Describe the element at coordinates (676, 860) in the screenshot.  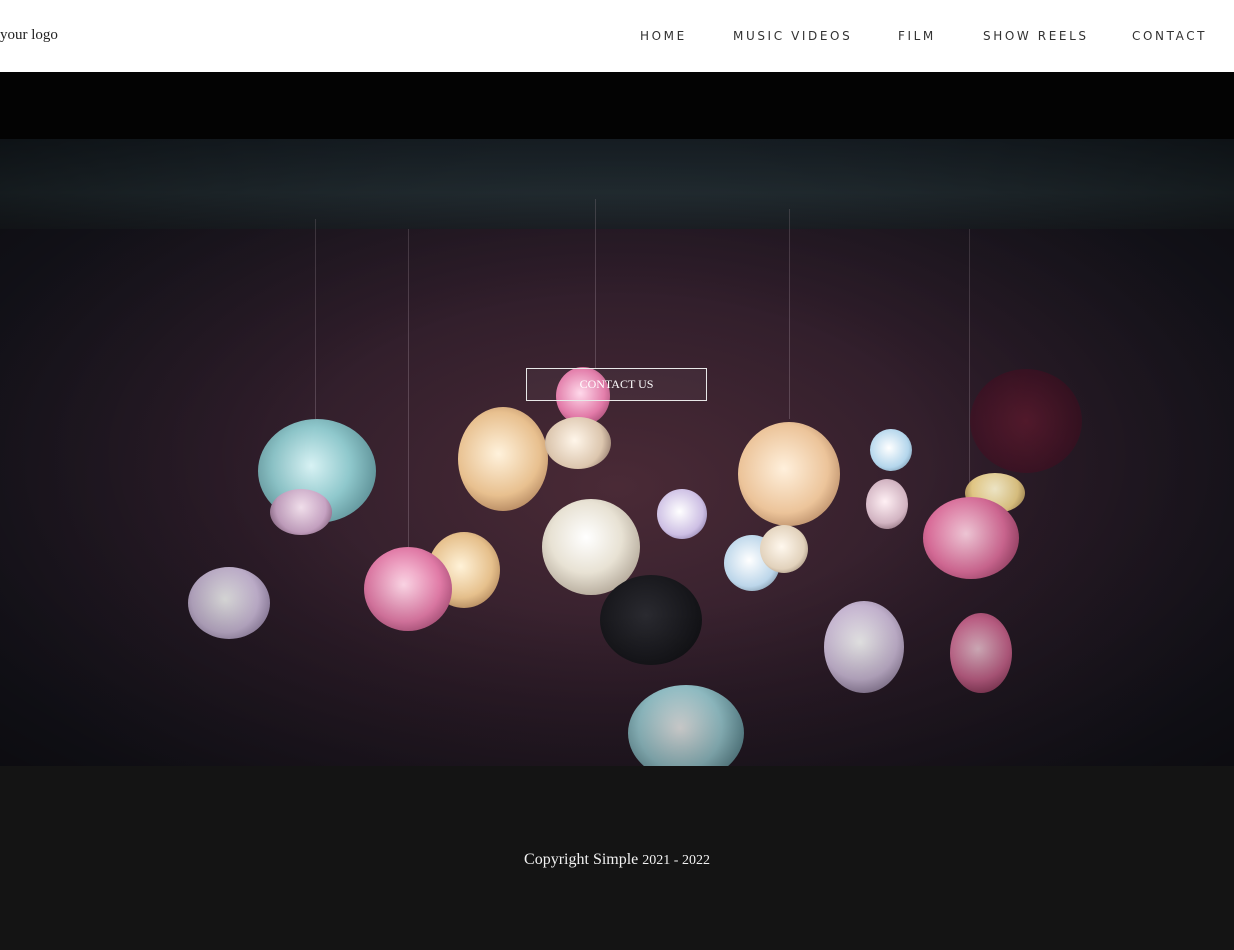
I see `copyright-years: 2021 - 2022` at that location.